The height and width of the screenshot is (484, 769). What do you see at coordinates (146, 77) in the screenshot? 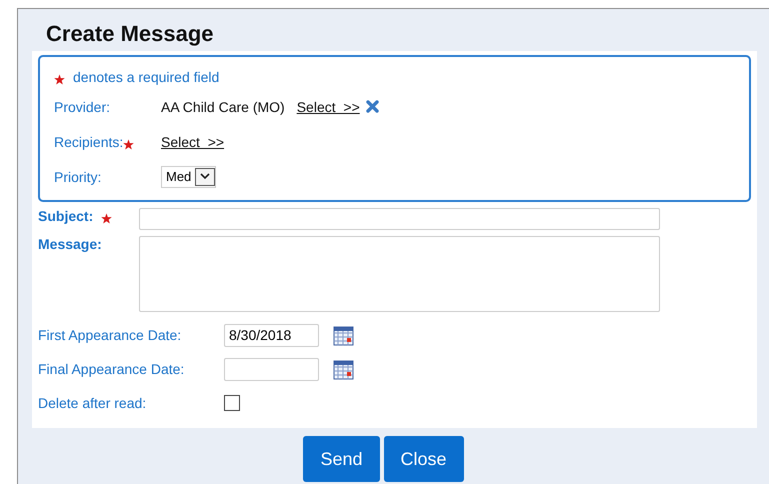
I see `required-note: denotes a required field` at bounding box center [146, 77].